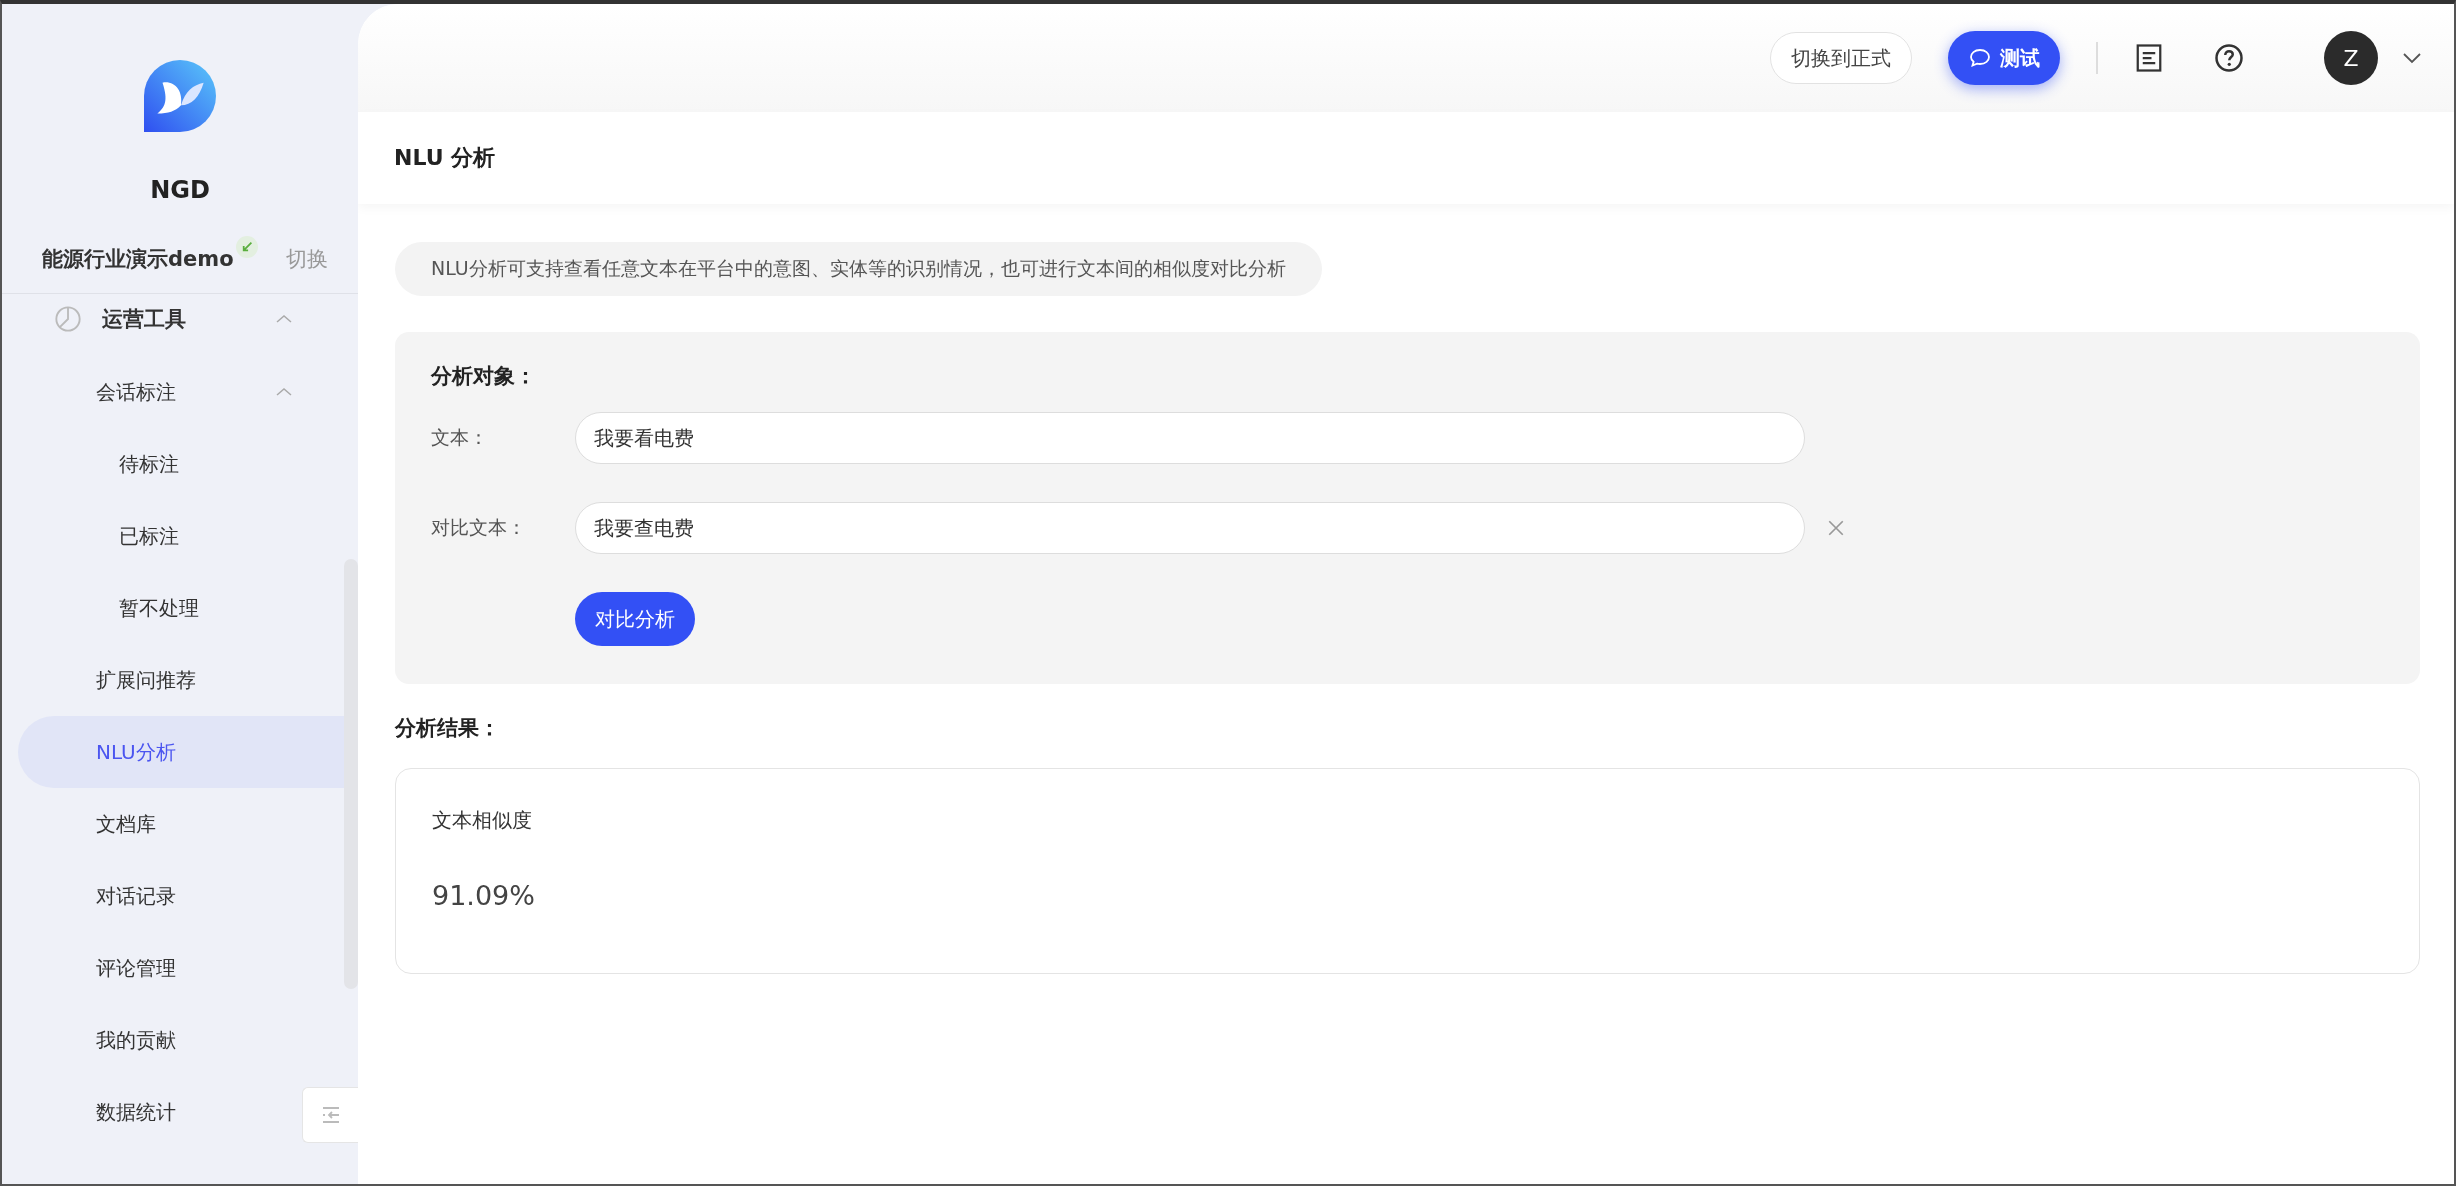  What do you see at coordinates (94, 1112) in the screenshot?
I see `menu-item: 数据统计` at bounding box center [94, 1112].